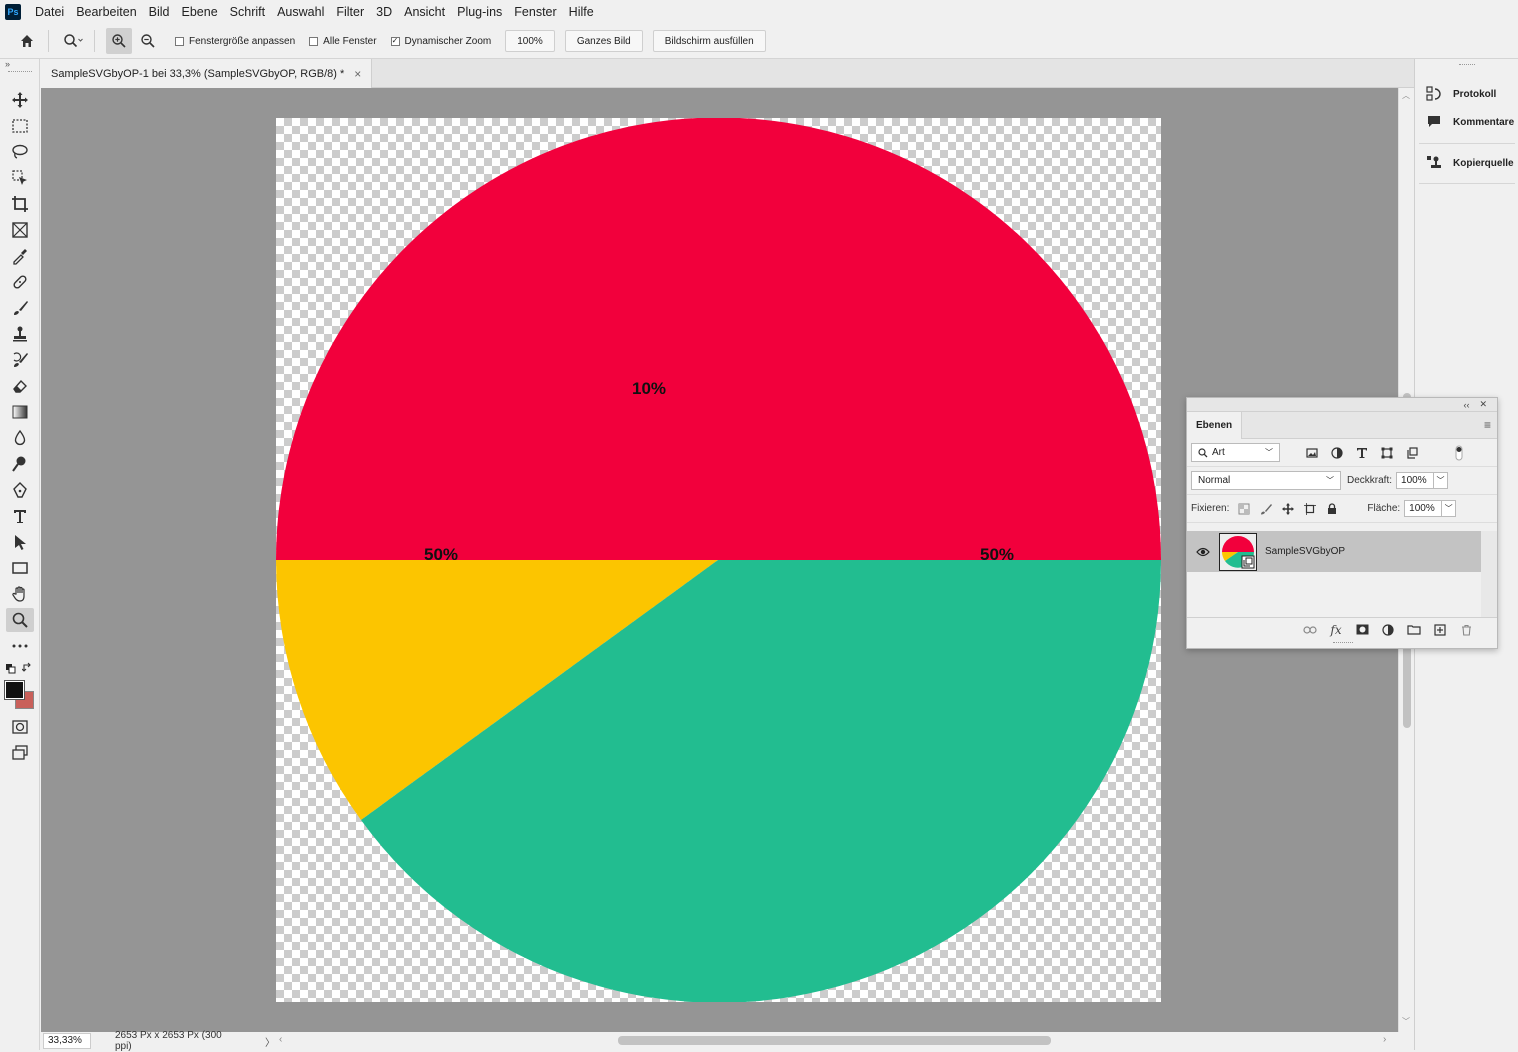 The height and width of the screenshot is (1052, 1518). What do you see at coordinates (14, 690) in the screenshot?
I see `foreground-color-swatch` at bounding box center [14, 690].